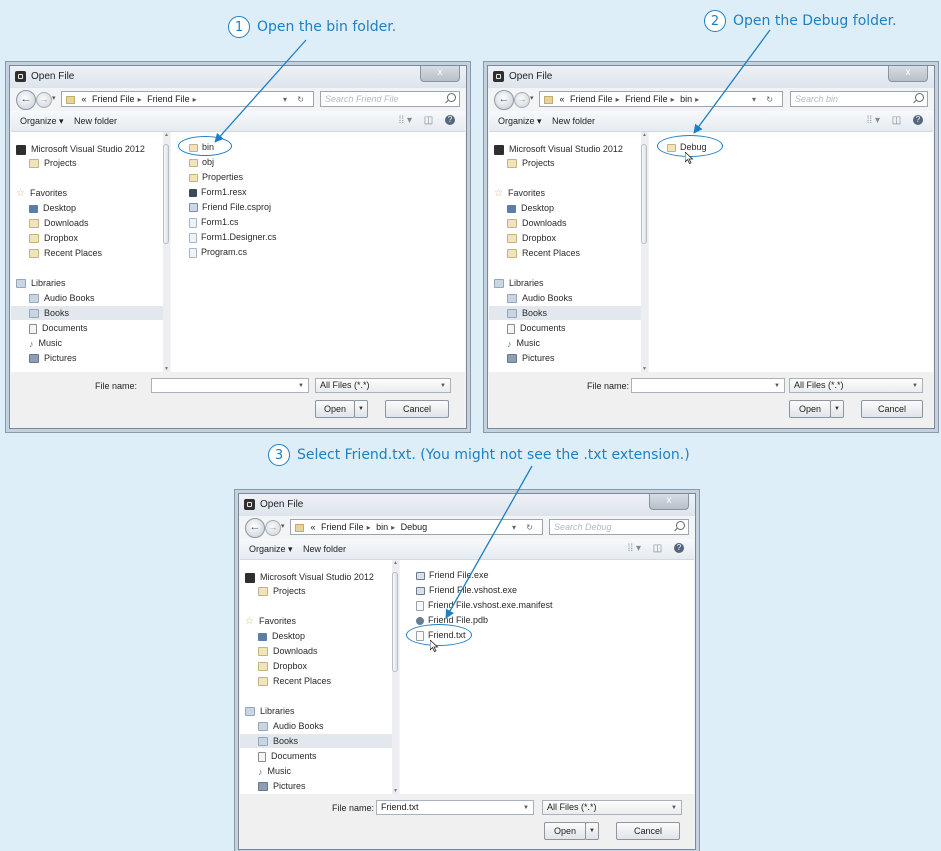 Image resolution: width=941 pixels, height=851 pixels. I want to click on nav-item-books: Books, so click(87, 313).